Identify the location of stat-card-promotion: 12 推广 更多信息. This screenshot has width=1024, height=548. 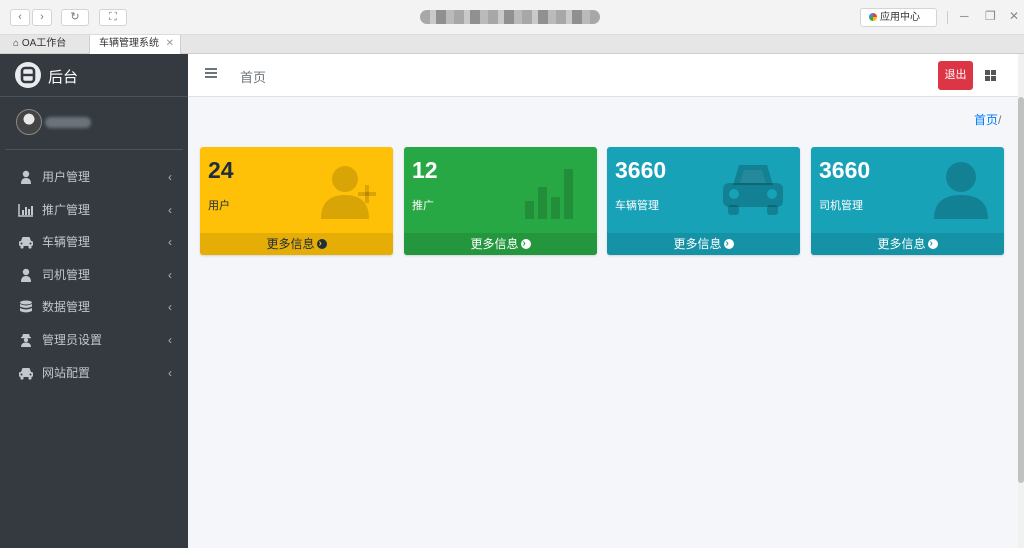
(500, 201).